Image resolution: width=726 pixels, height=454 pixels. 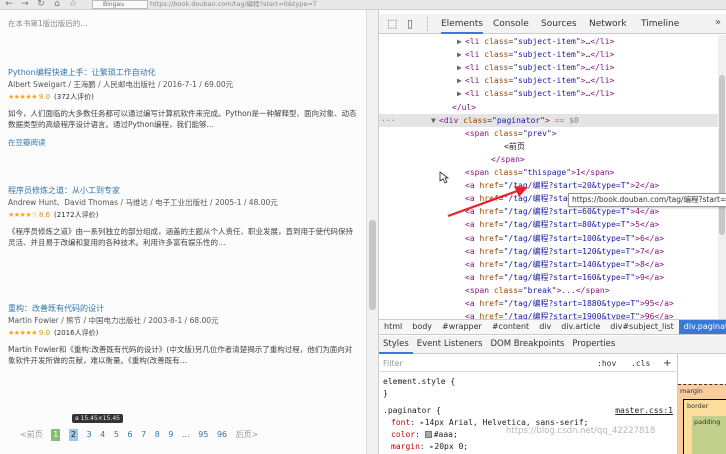 What do you see at coordinates (567, 211) in the screenshot?
I see `dom-attr-value: "/tag/编程?start=60&type=T"` at bounding box center [567, 211].